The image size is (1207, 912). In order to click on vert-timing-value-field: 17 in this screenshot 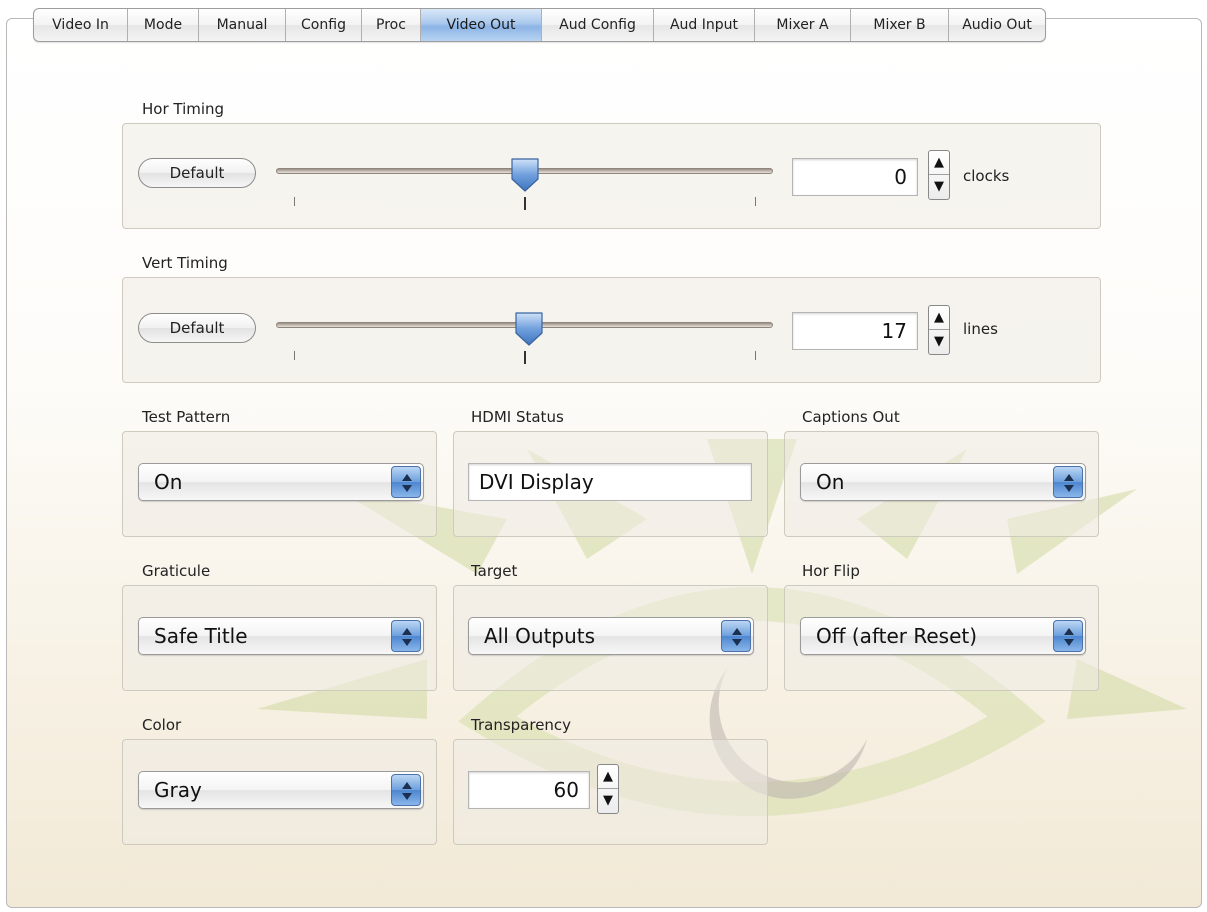, I will do `click(855, 331)`.